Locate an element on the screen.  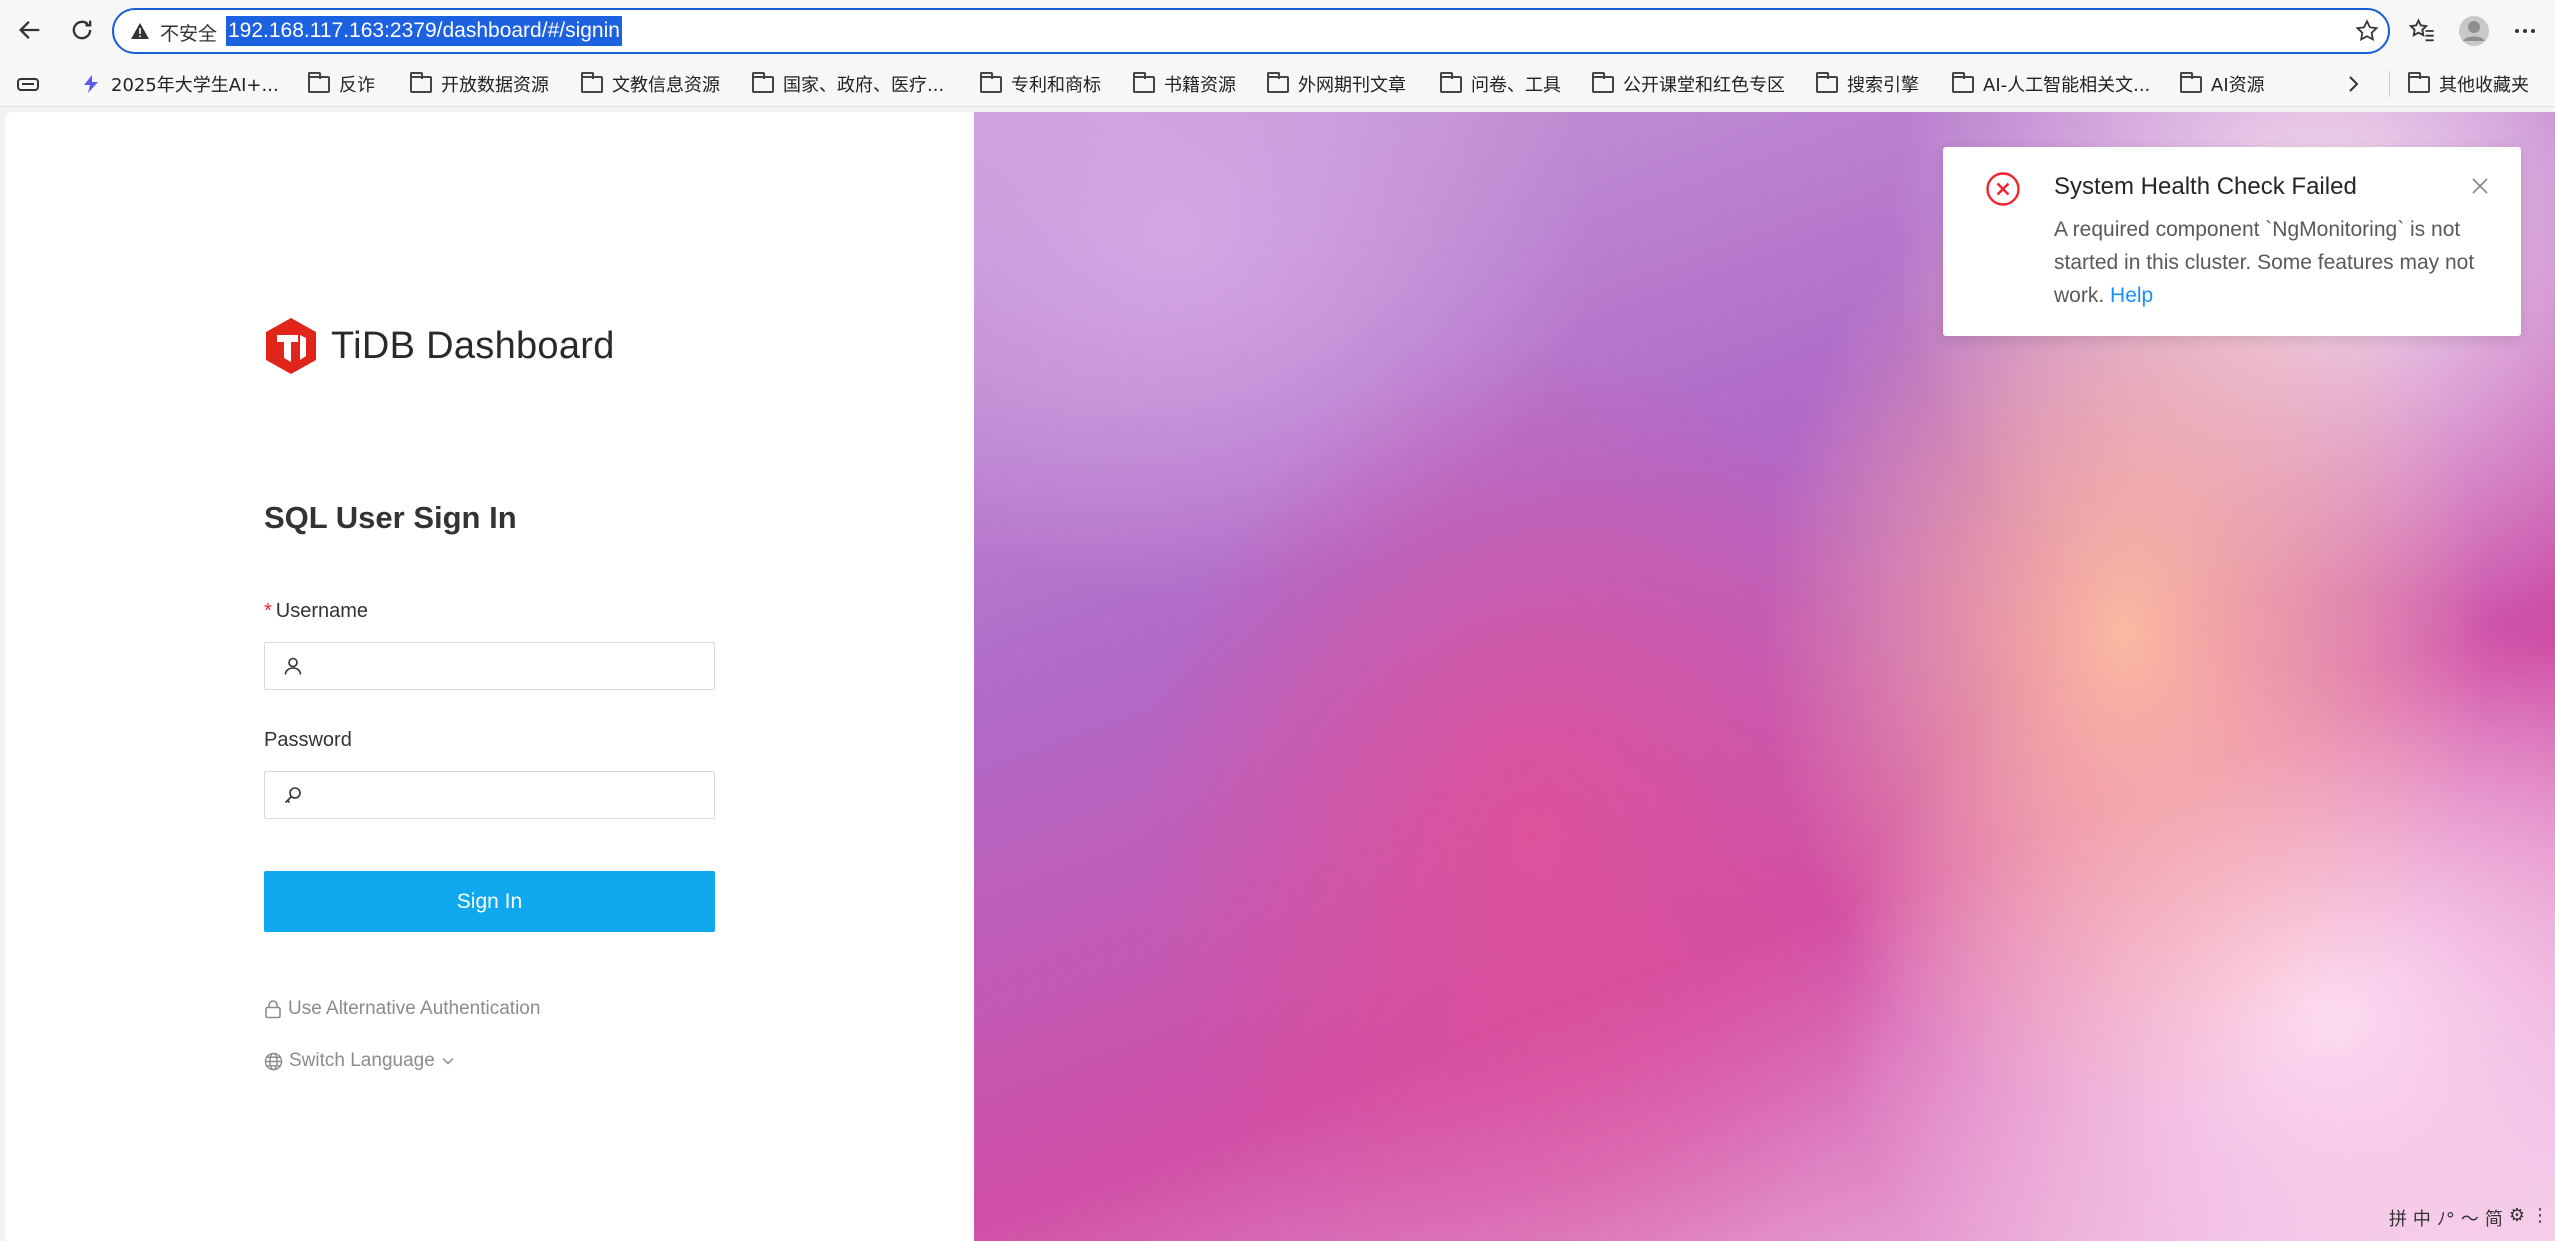
avatar-icon is located at coordinates (2474, 31).